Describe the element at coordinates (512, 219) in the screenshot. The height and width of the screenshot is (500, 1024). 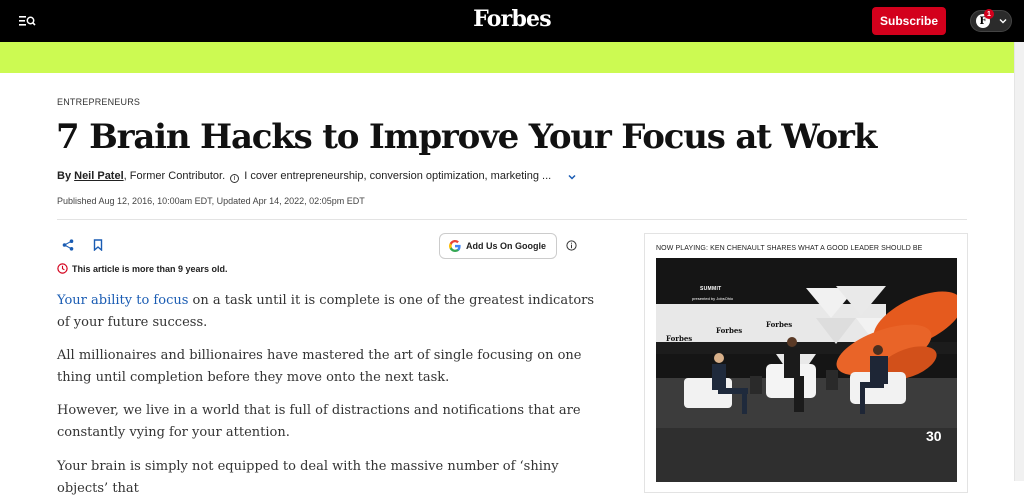
I see `divider` at that location.